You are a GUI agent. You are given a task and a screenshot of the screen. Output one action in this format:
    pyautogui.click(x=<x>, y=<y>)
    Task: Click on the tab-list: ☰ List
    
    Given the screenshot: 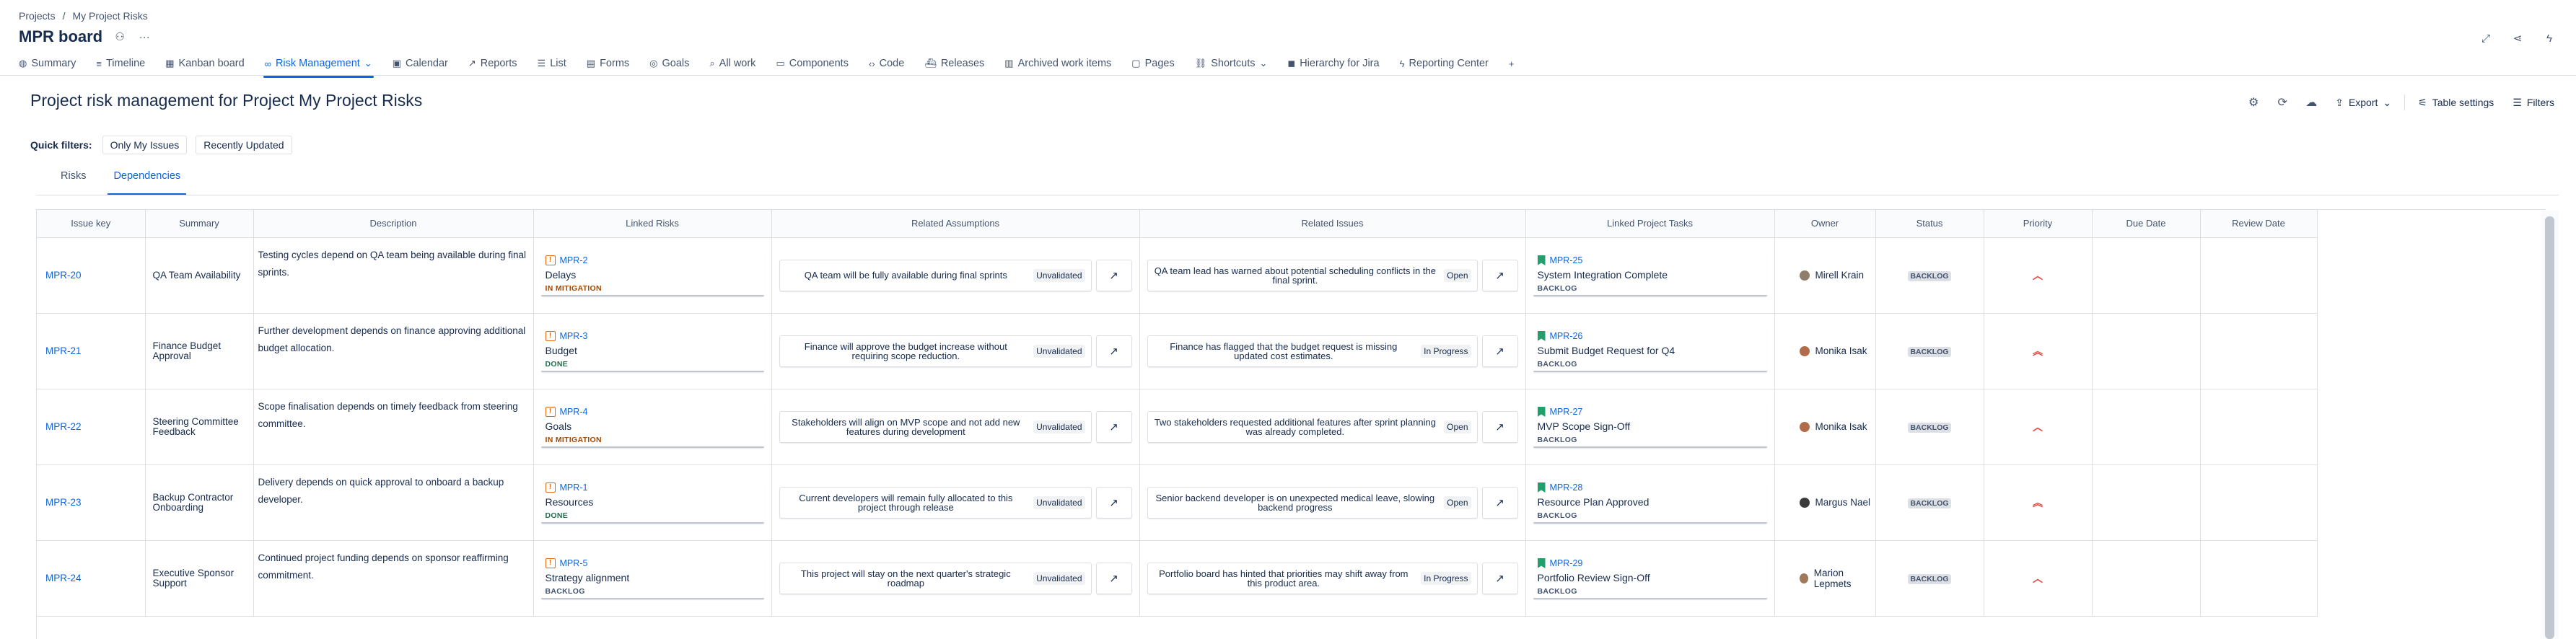 What is the action you would take?
    pyautogui.click(x=552, y=64)
    